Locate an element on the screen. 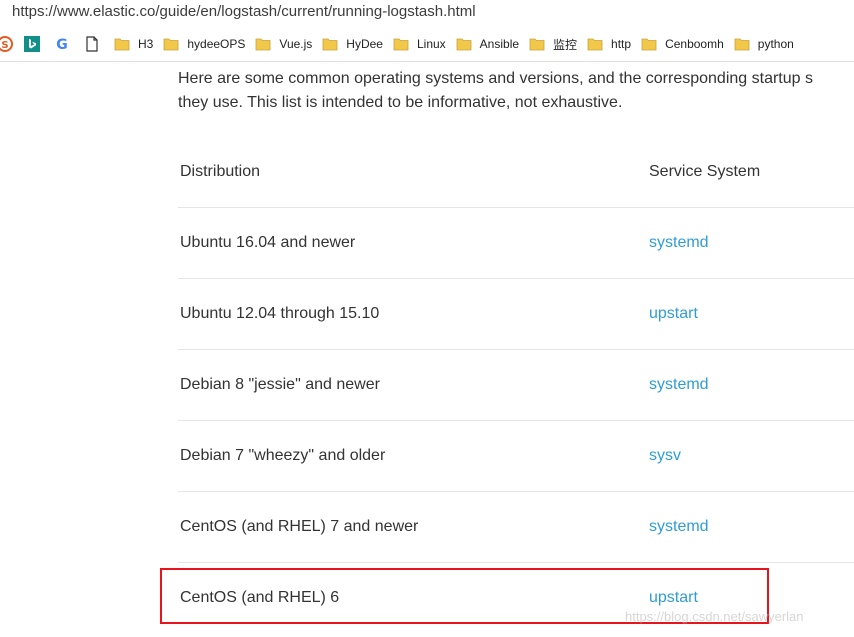 The width and height of the screenshot is (854, 637). table-row: Debian 7 "wheezy" and older sysv is located at coordinates (516, 456).